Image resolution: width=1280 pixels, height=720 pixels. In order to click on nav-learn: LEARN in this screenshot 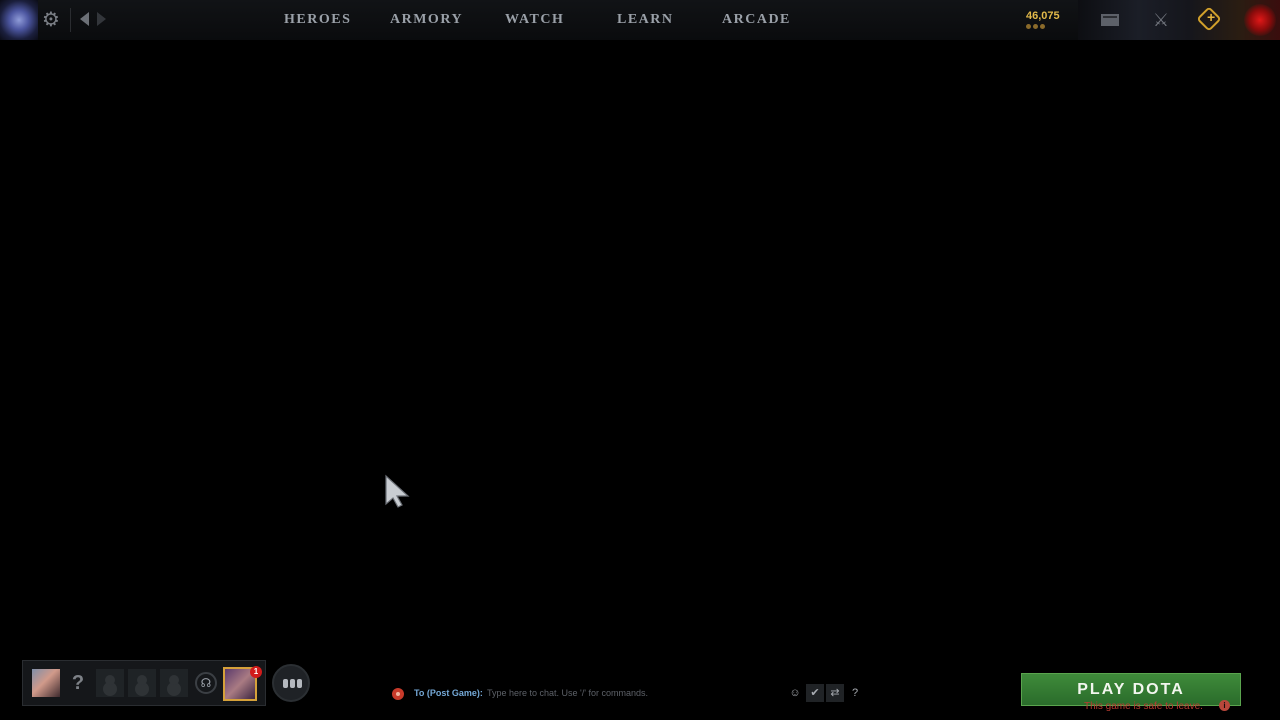, I will do `click(645, 20)`.